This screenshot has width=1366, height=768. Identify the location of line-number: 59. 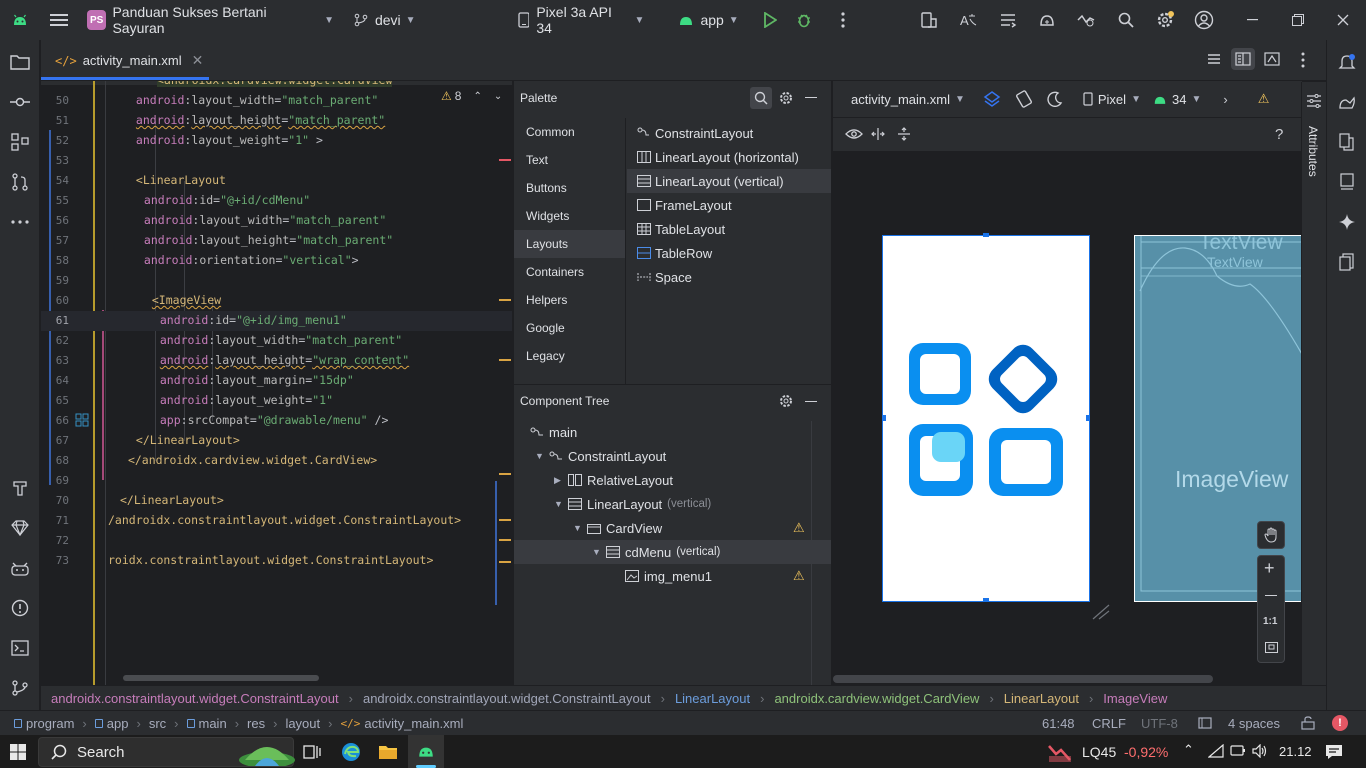
(55, 280).